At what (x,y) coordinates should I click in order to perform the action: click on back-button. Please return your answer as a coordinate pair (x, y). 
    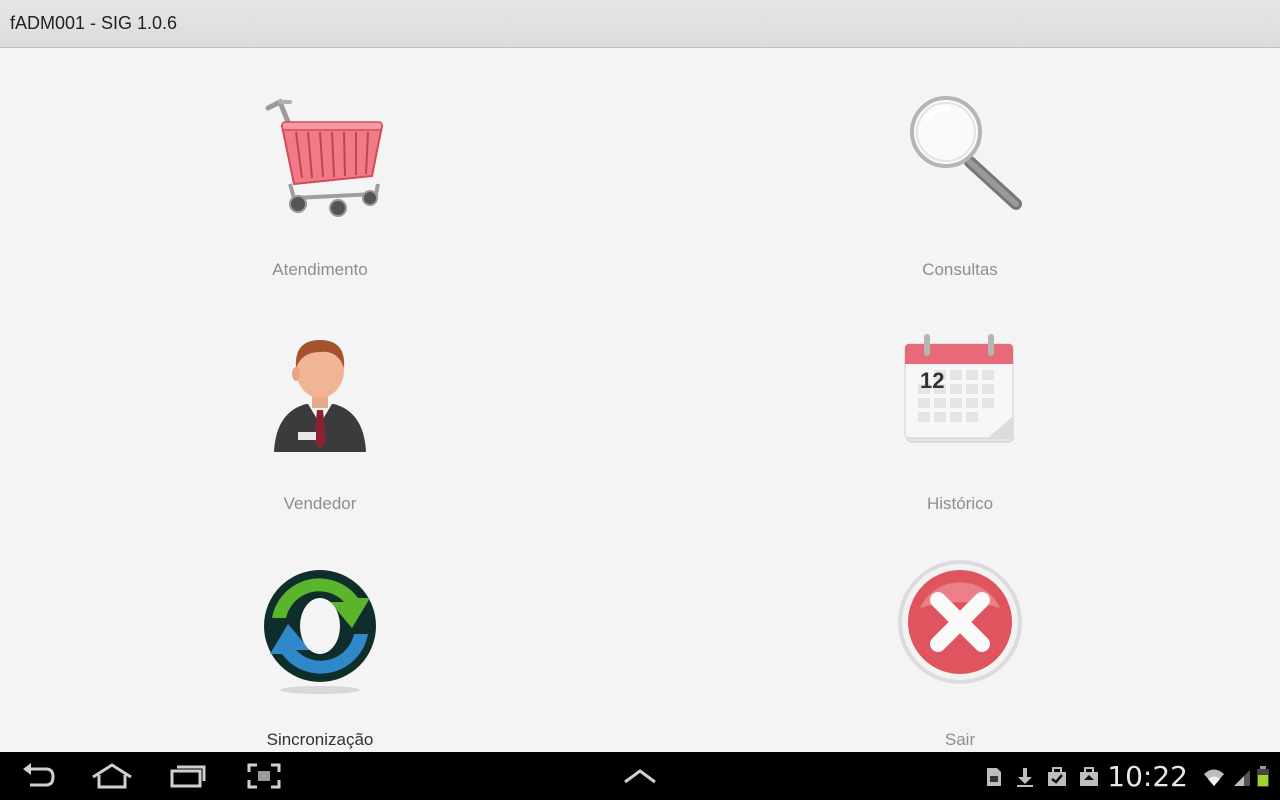
    Looking at the image, I should click on (38, 776).